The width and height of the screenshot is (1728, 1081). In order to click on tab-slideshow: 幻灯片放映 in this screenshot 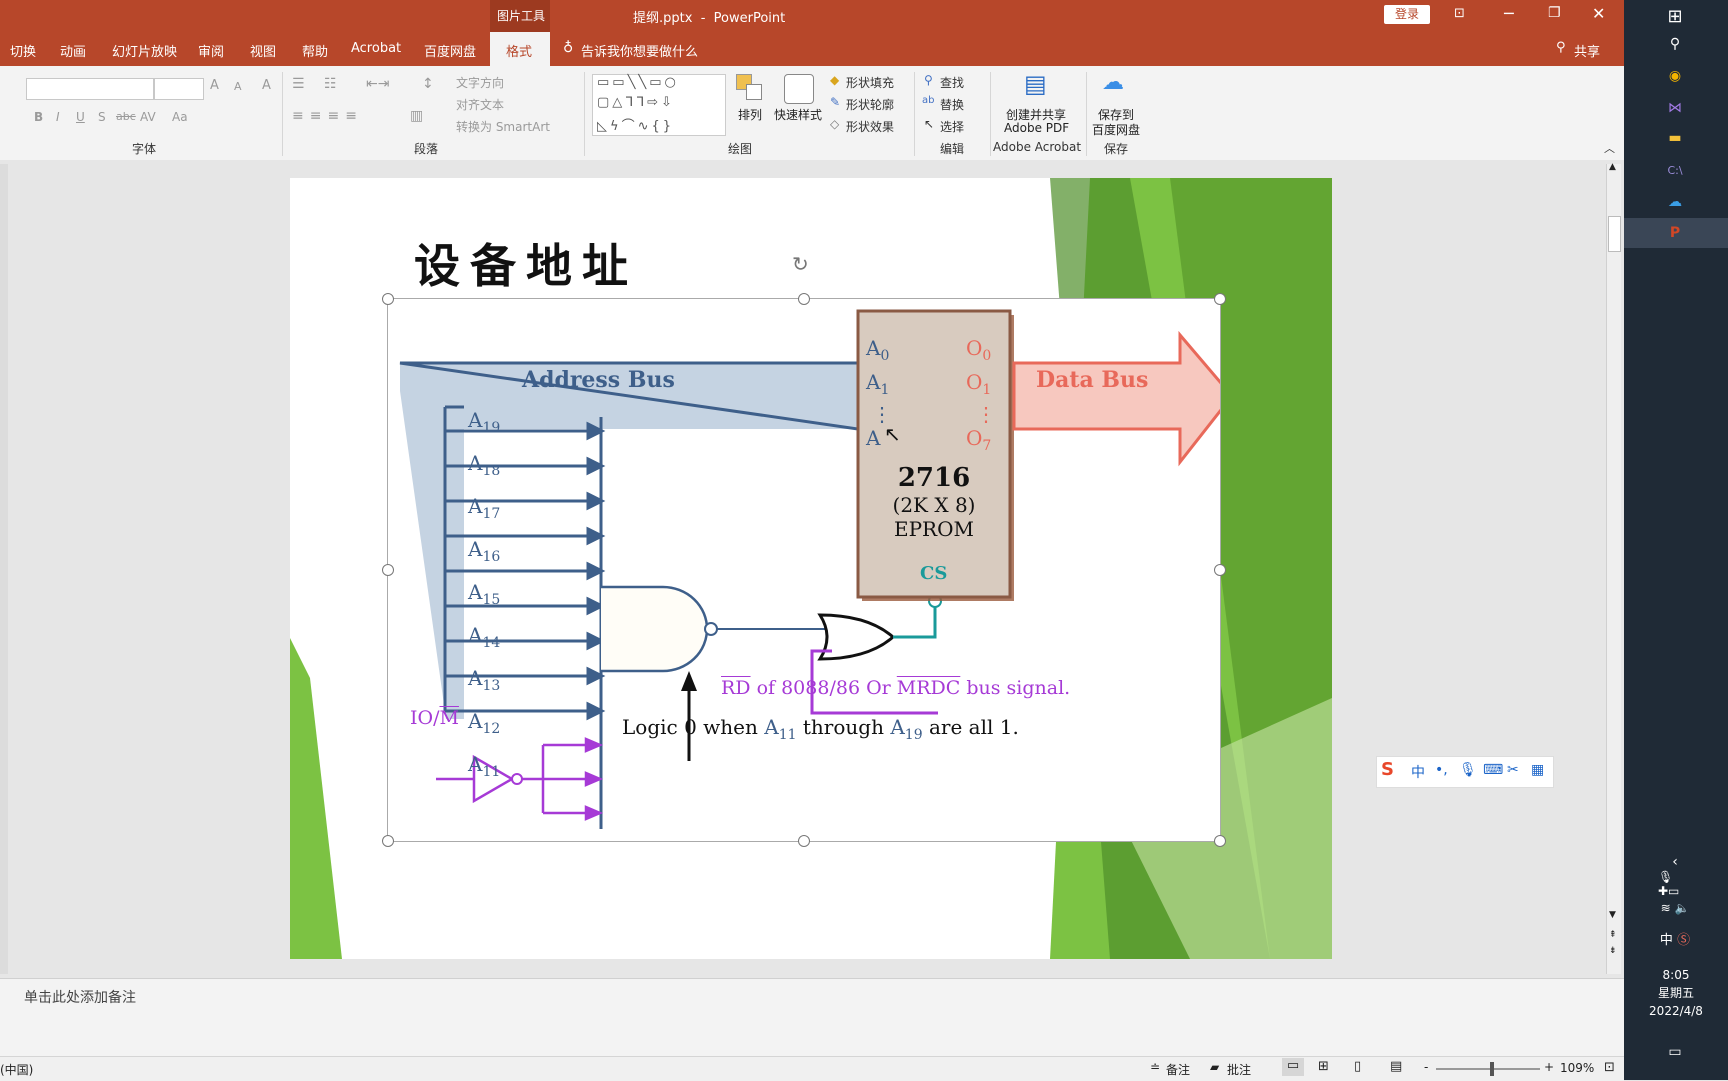, I will do `click(144, 50)`.